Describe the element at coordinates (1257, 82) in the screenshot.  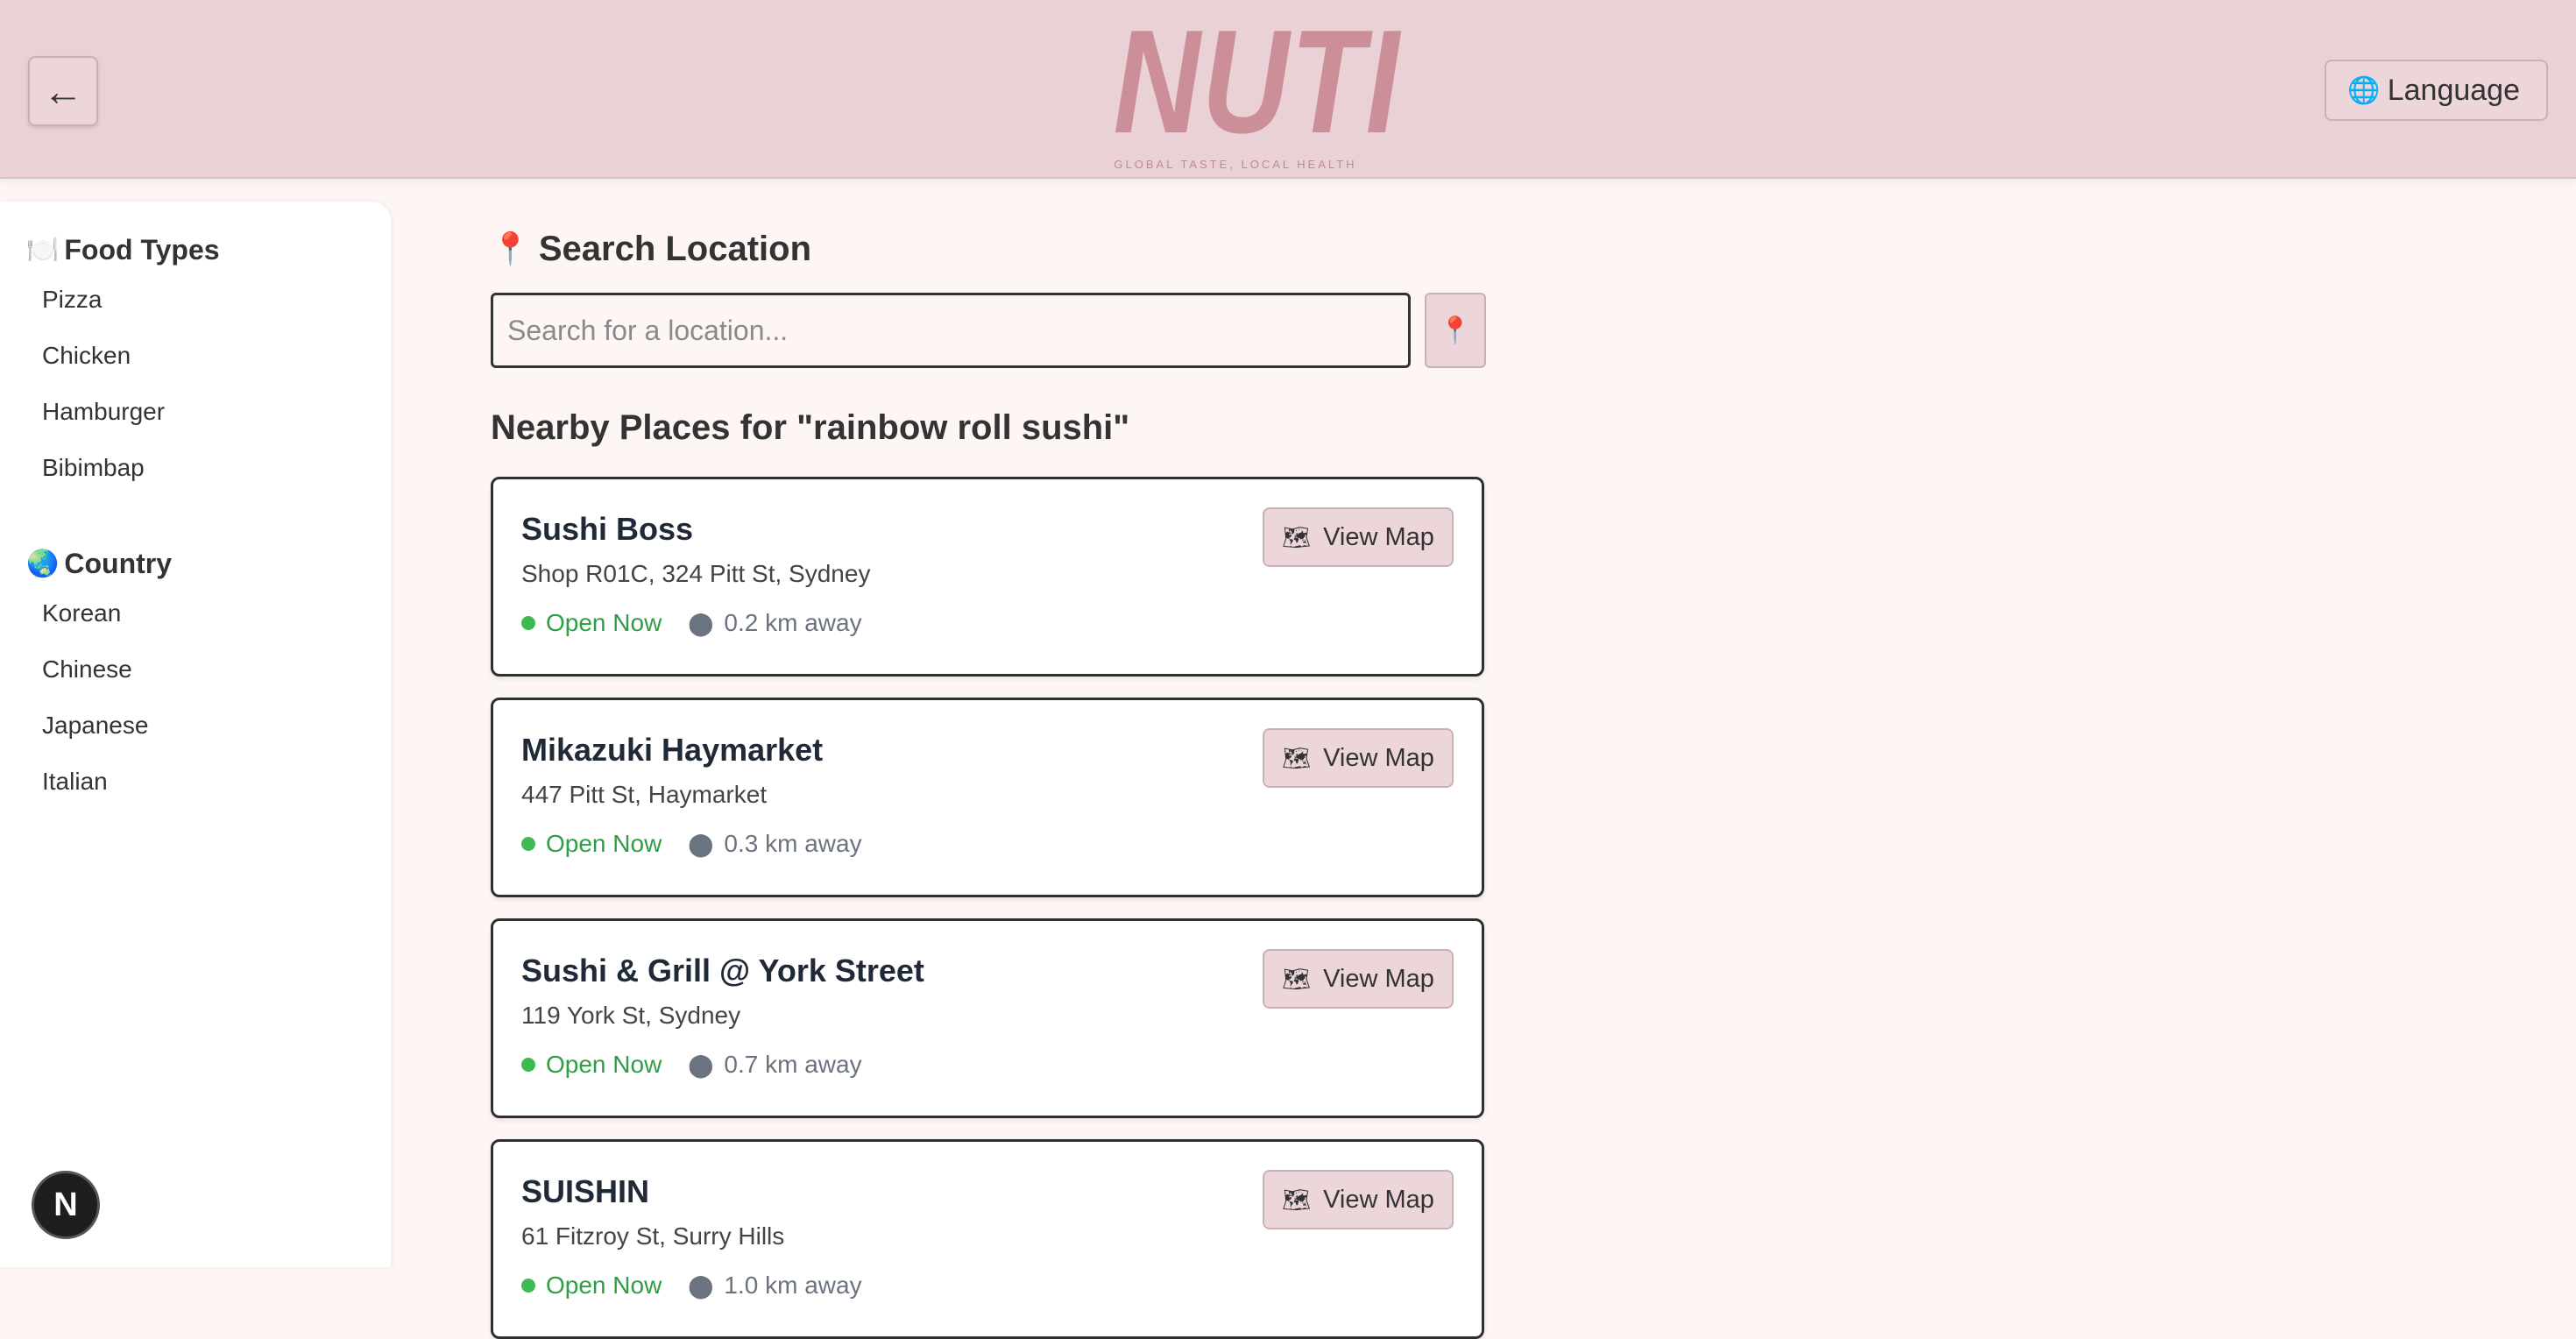
I see `logo-wordmark: NUTI` at that location.